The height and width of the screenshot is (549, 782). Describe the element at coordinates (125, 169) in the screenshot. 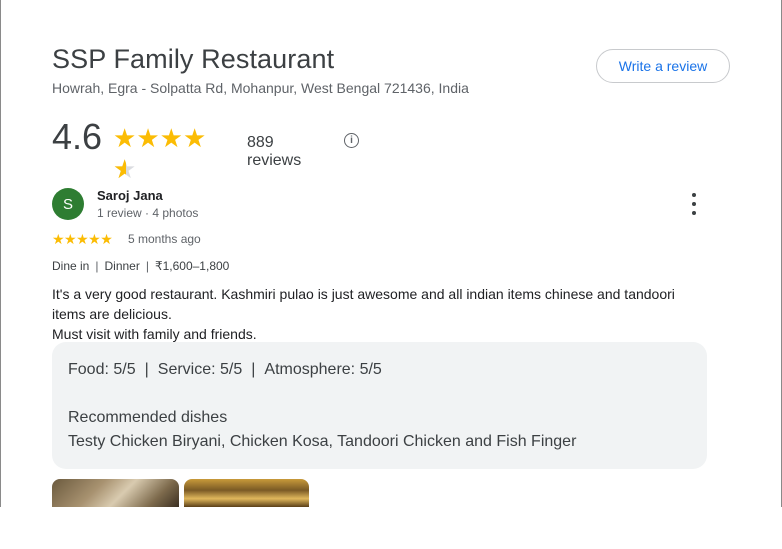

I see `half-star-icon: ★ ★` at that location.